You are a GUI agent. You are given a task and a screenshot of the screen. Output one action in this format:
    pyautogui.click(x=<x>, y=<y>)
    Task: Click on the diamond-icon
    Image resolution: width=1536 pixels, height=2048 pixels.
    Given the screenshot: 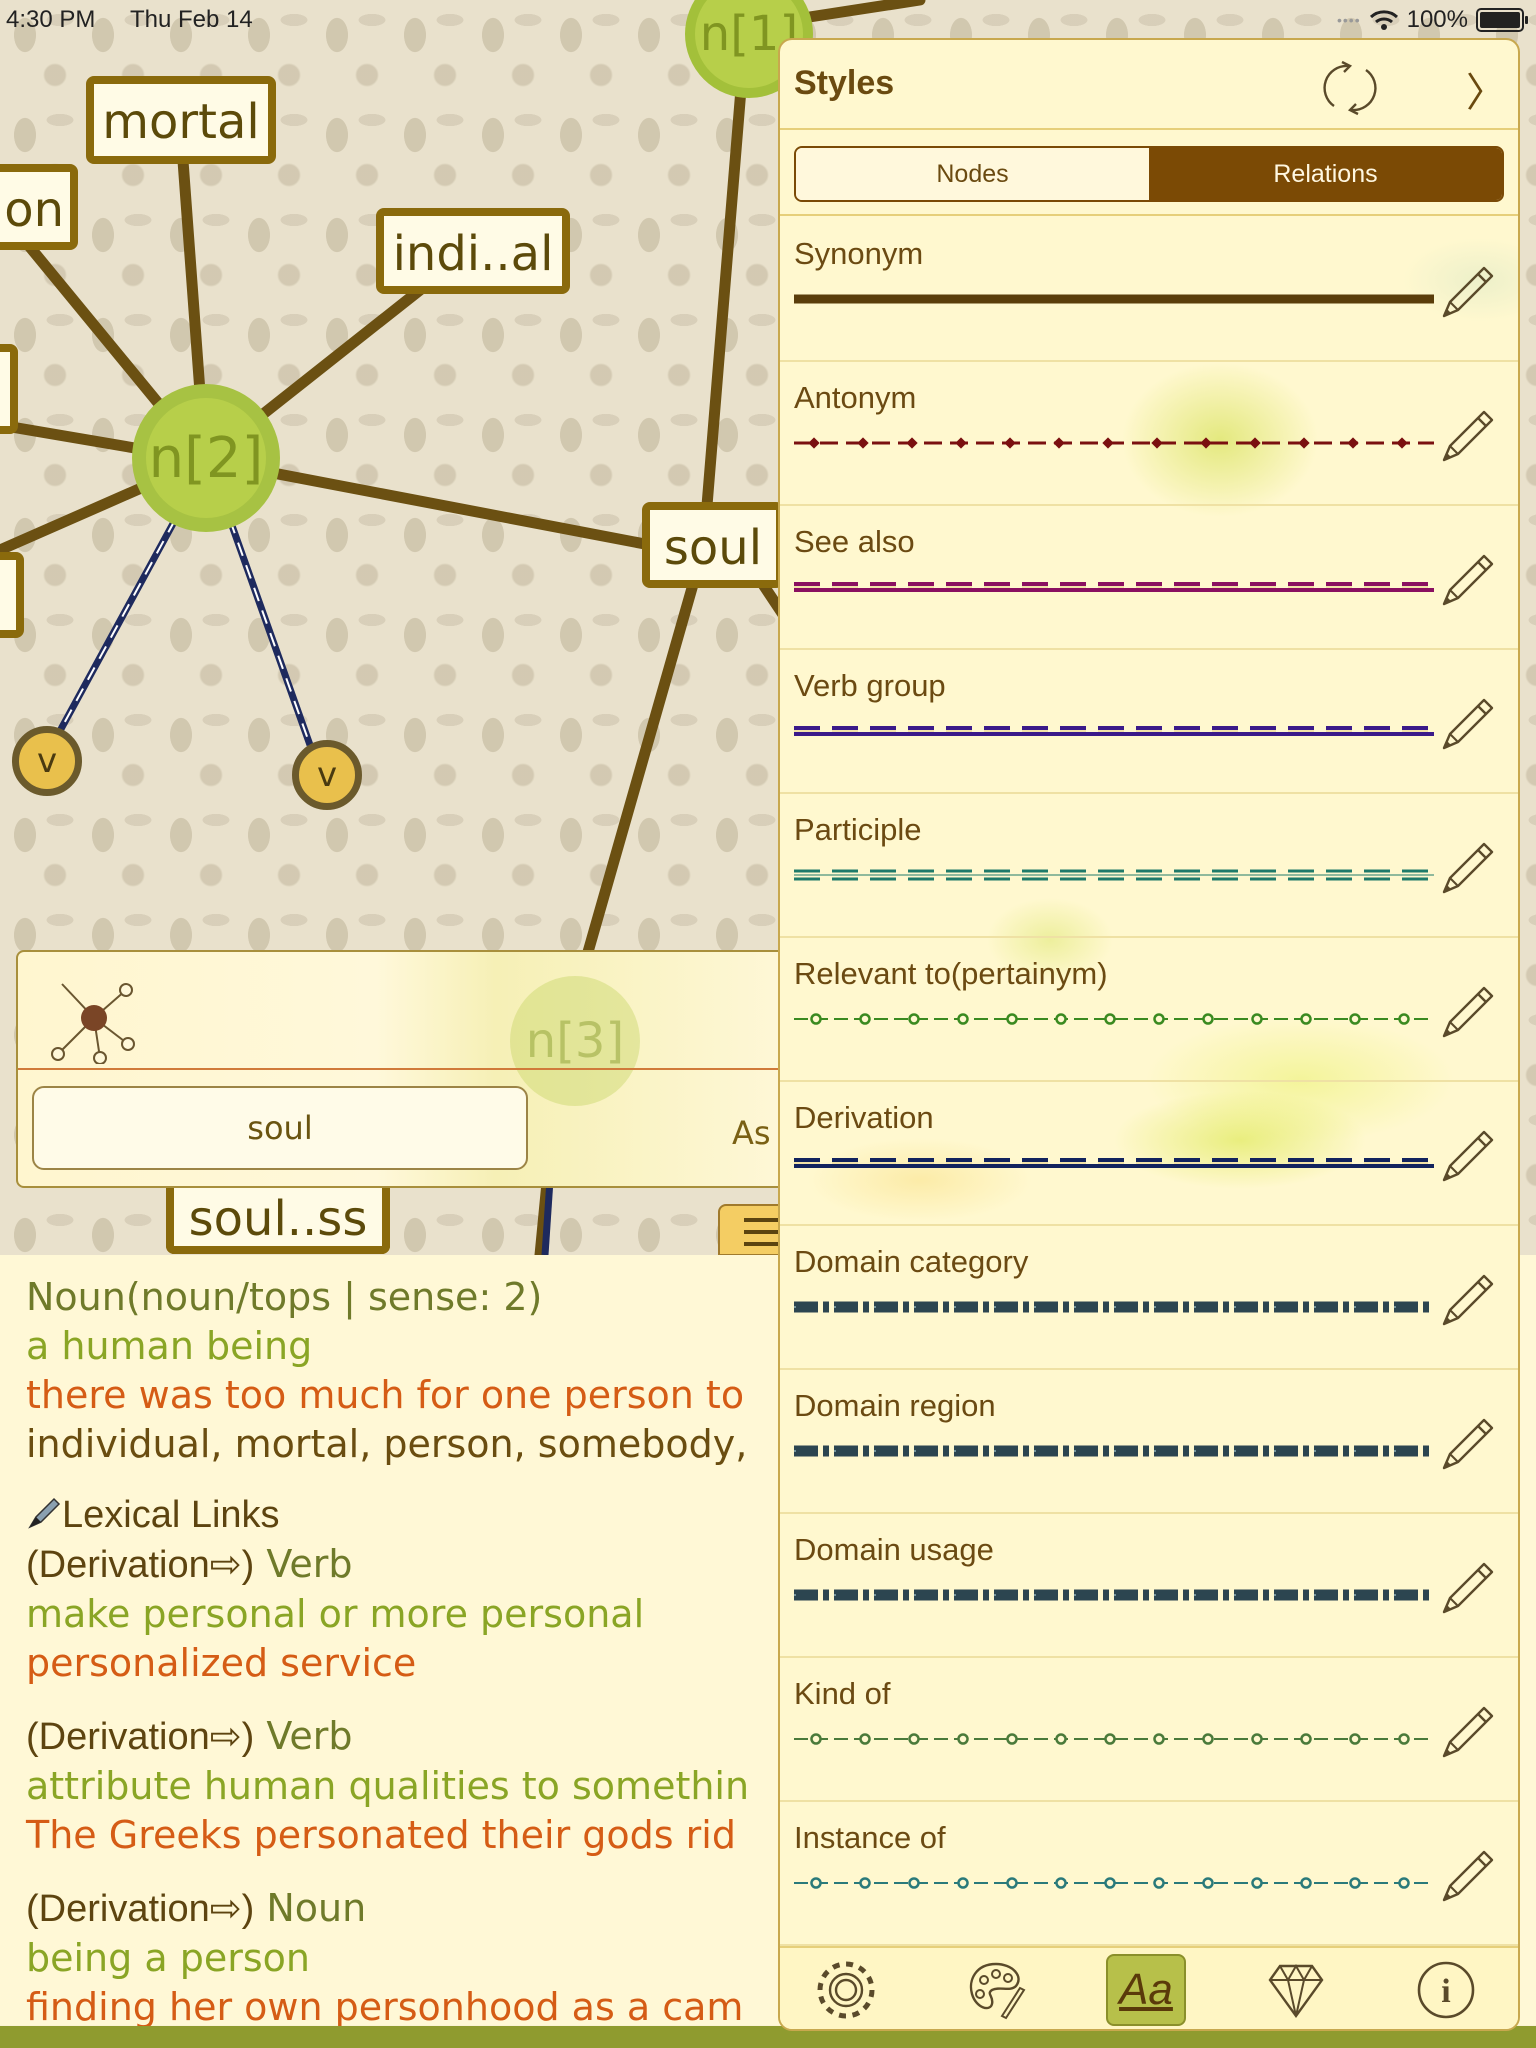 What is the action you would take?
    pyautogui.click(x=1296, y=1991)
    